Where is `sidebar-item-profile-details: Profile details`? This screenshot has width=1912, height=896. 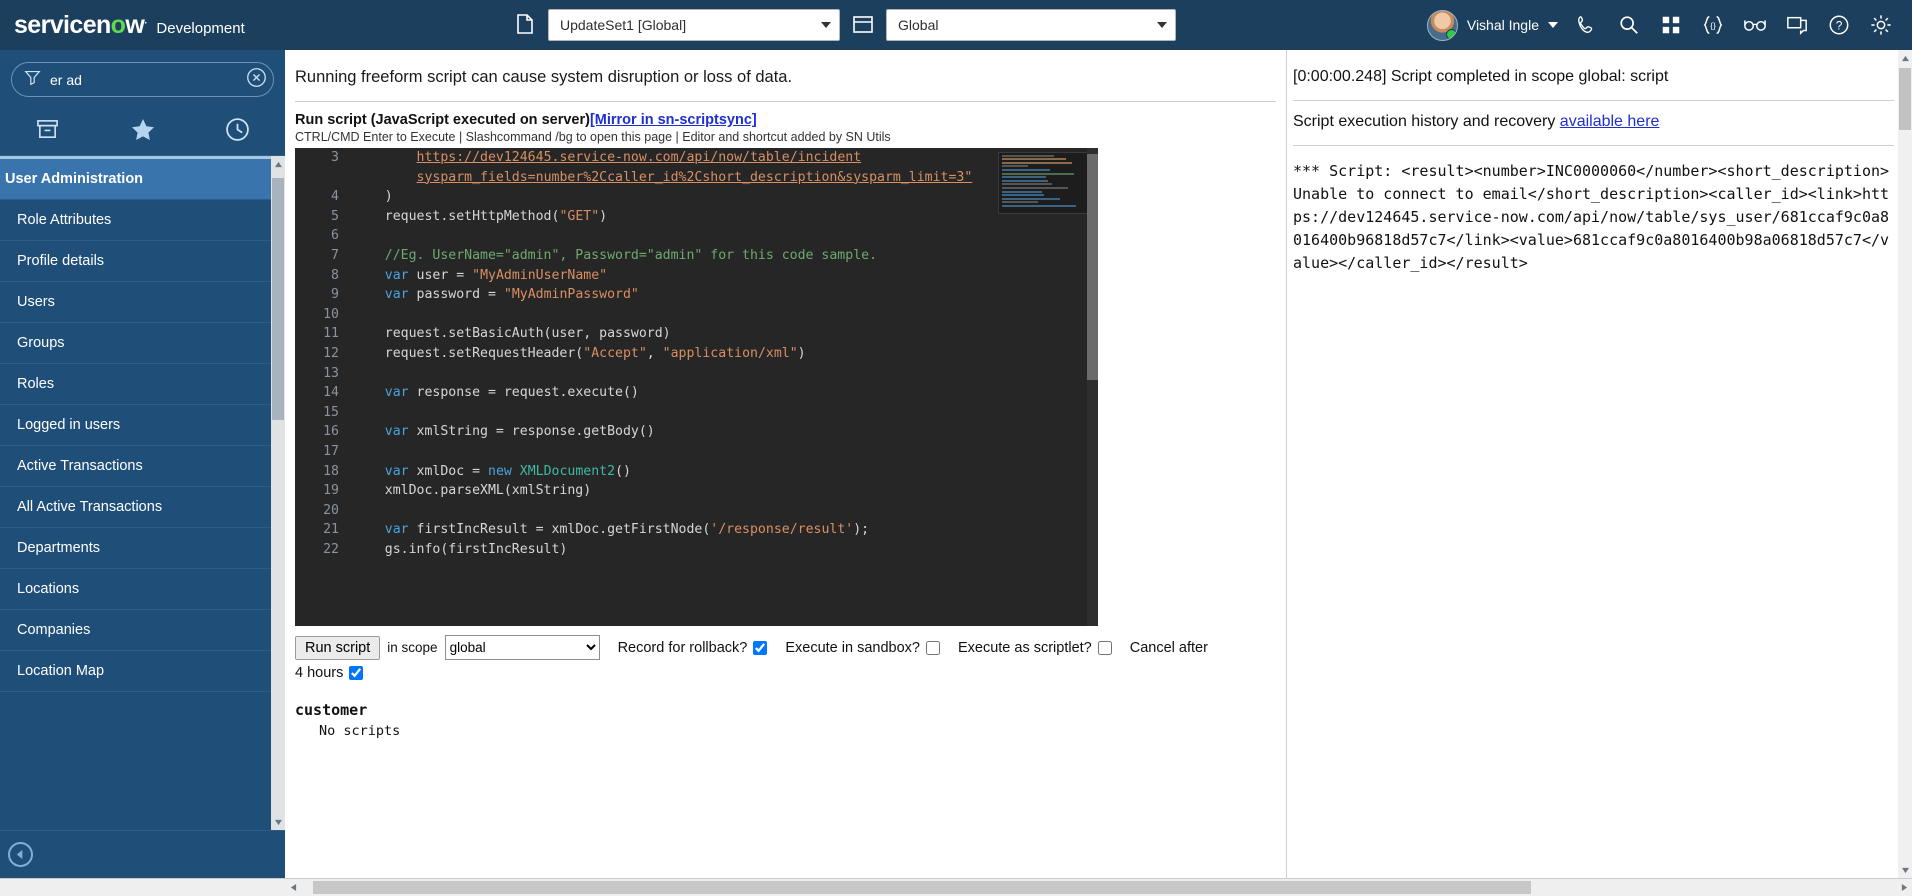
sidebar-item-profile-details: Profile details is located at coordinates (142, 261).